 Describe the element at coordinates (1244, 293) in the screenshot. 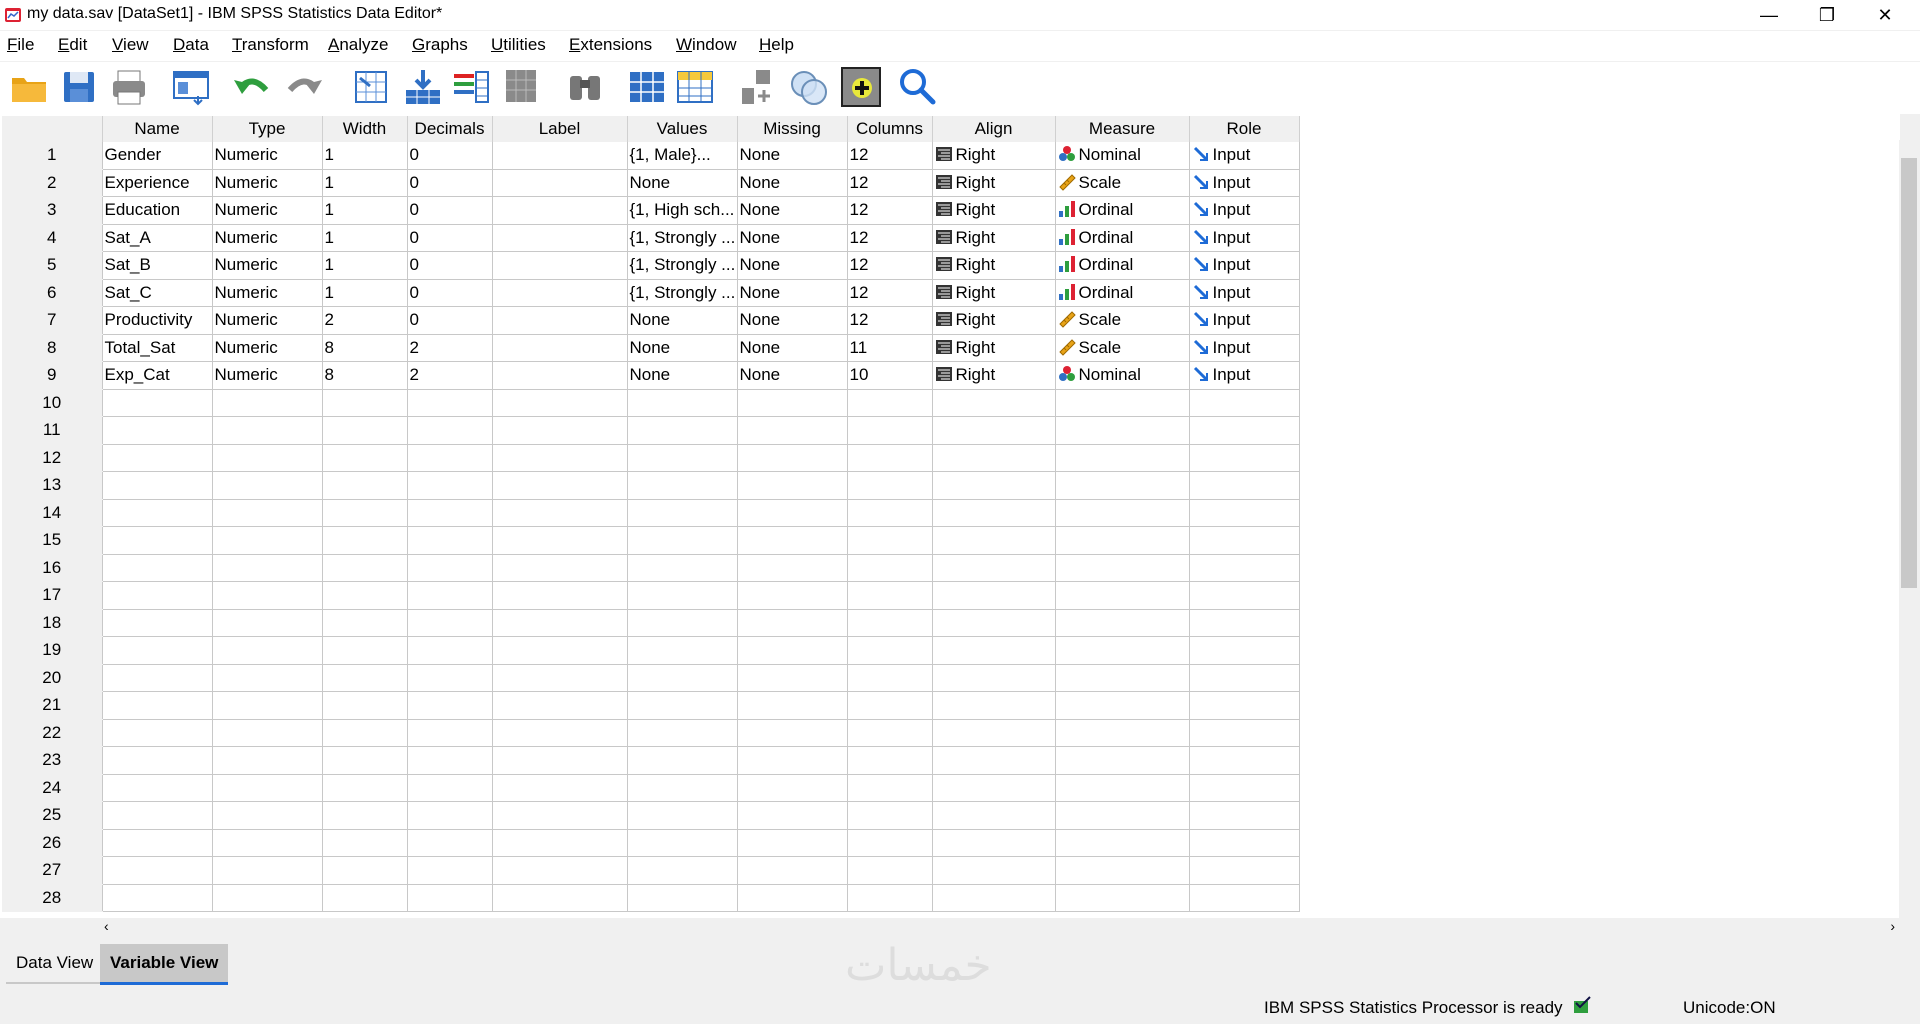

I see `cell-role: Input` at that location.